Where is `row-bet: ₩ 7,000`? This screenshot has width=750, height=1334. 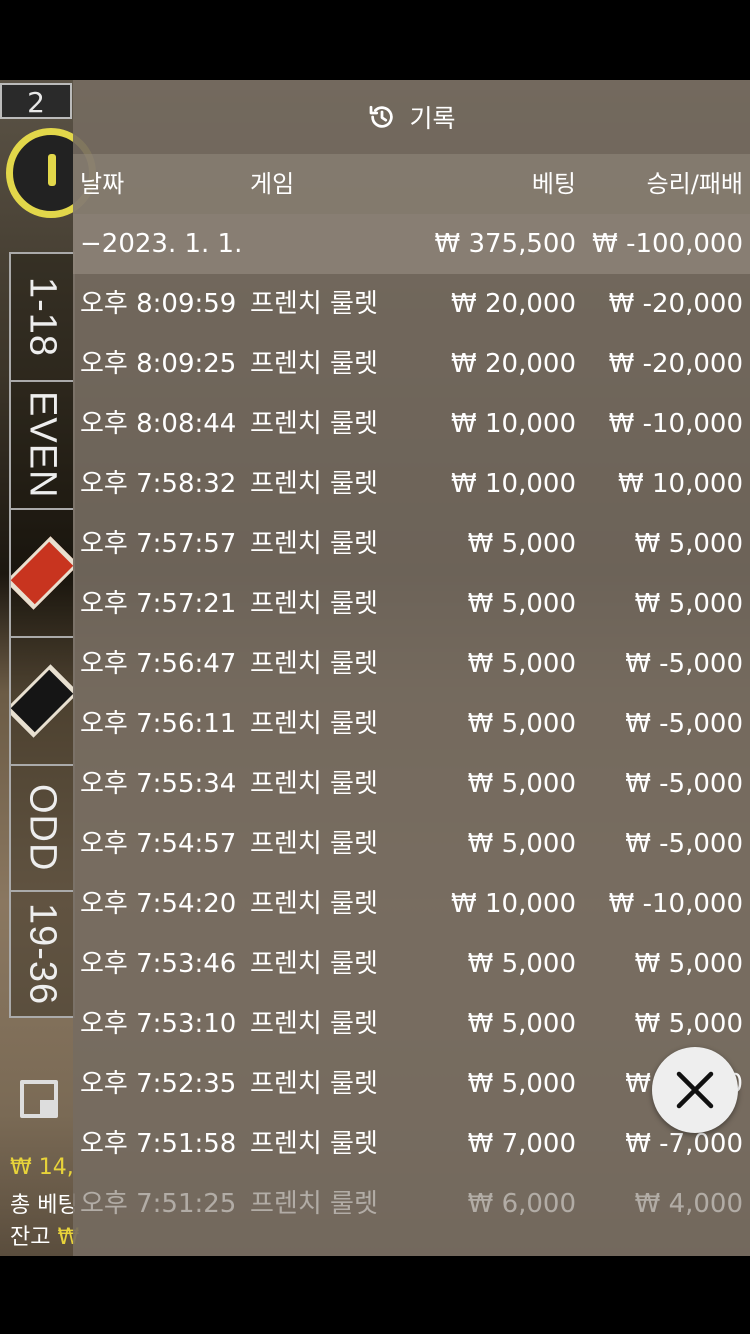
row-bet: ₩ 7,000 is located at coordinates (521, 1144).